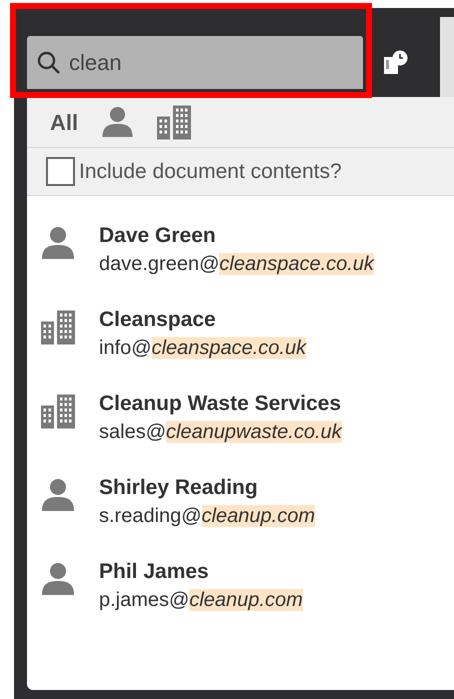  What do you see at coordinates (396, 63) in the screenshot?
I see `document-clock-icon` at bounding box center [396, 63].